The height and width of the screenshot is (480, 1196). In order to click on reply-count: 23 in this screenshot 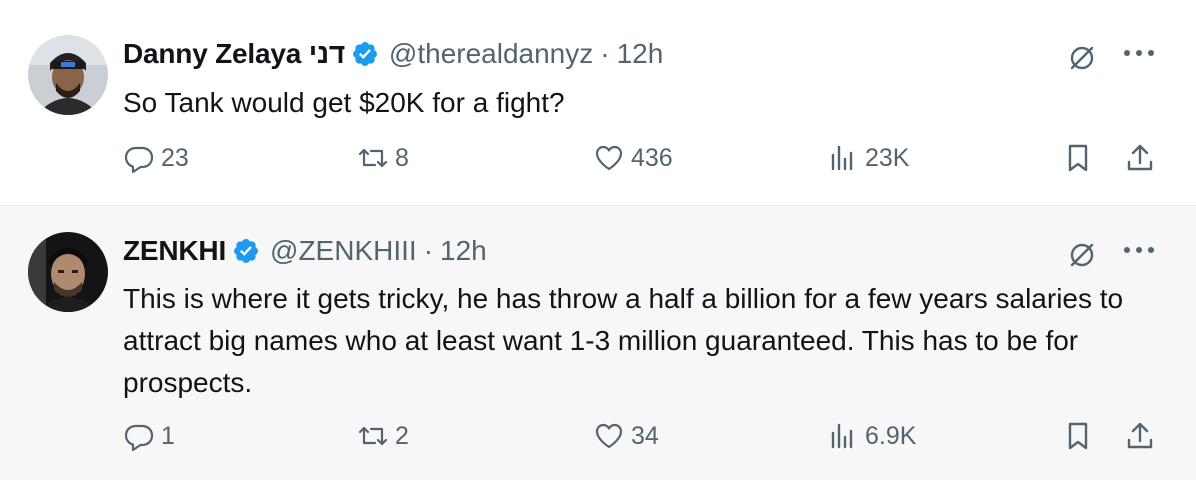, I will do `click(175, 157)`.